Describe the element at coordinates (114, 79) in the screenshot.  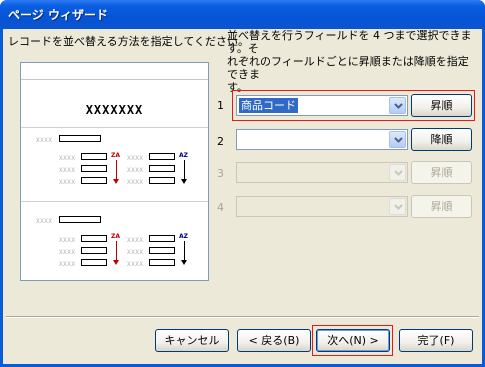
I see `preview-top-line` at that location.